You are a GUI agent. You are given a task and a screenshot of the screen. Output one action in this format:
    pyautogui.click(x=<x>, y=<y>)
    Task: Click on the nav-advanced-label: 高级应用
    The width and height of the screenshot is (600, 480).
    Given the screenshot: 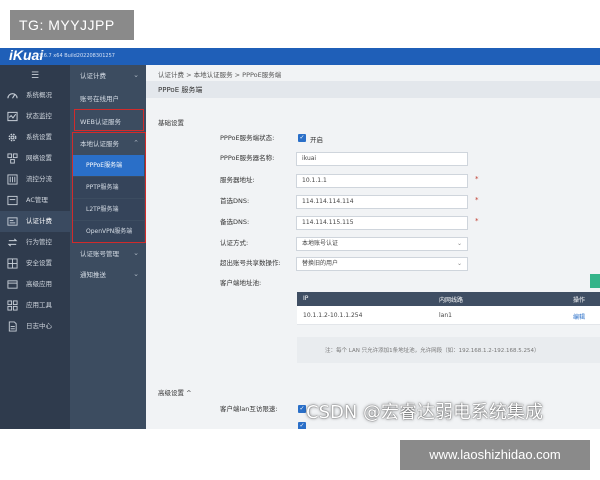 What is the action you would take?
    pyautogui.click(x=39, y=284)
    